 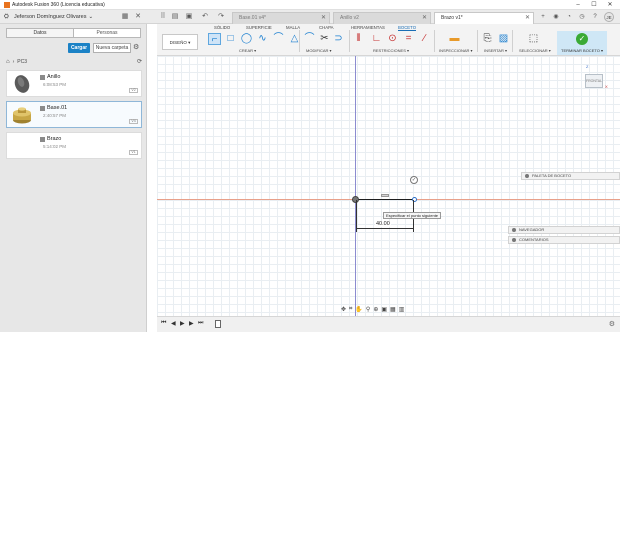 What do you see at coordinates (454, 39) in the screenshot?
I see `measure-icon: ▬` at bounding box center [454, 39].